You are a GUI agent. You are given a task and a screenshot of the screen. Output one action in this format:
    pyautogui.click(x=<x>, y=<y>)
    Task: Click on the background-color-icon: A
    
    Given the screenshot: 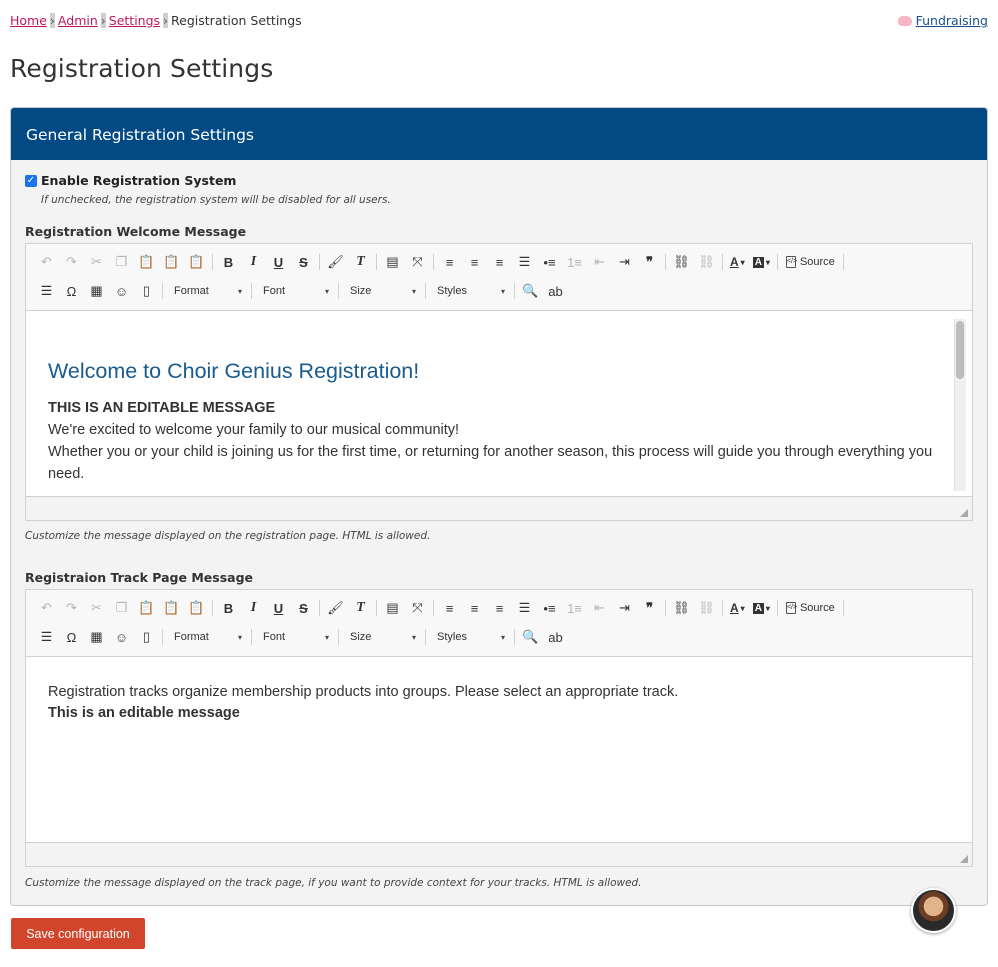 What is the action you would take?
    pyautogui.click(x=758, y=608)
    